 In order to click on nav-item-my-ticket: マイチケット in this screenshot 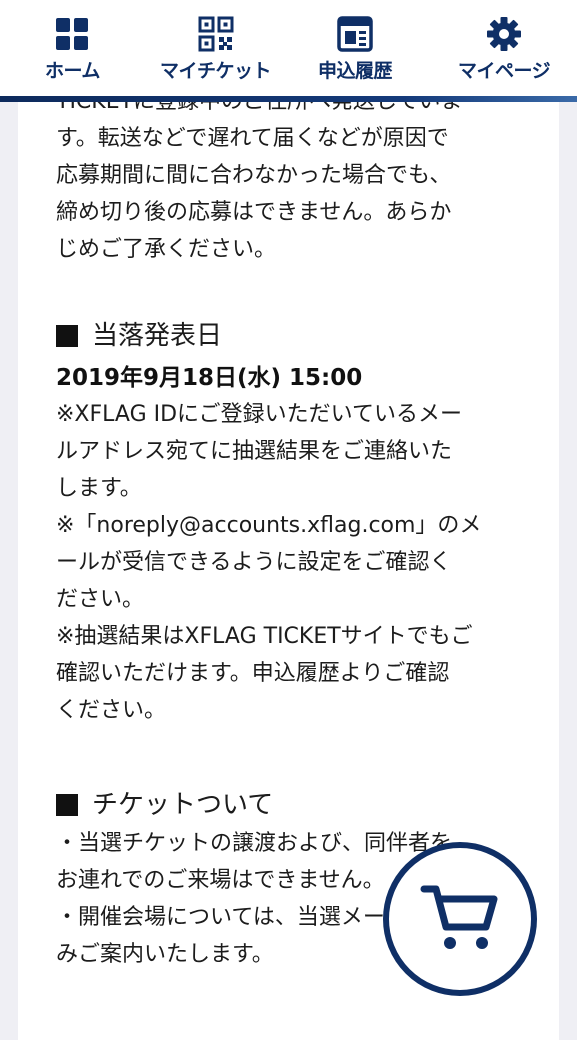, I will do `click(216, 49)`.